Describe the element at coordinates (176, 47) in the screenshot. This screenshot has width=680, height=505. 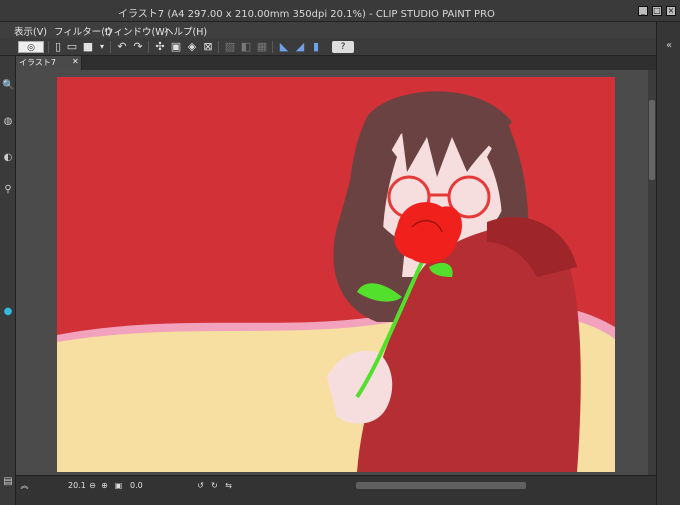
I see `clear-outside-icon: ▣` at that location.